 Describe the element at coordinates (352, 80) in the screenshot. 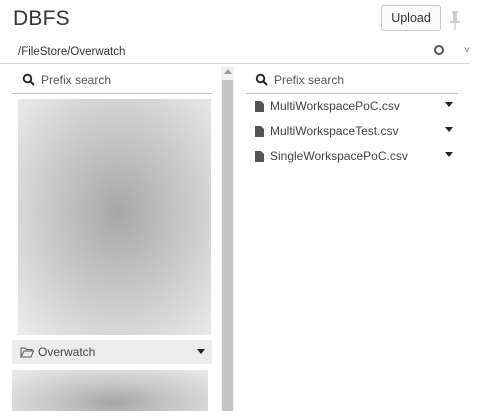

I see `right-search-input: Prefix search` at that location.